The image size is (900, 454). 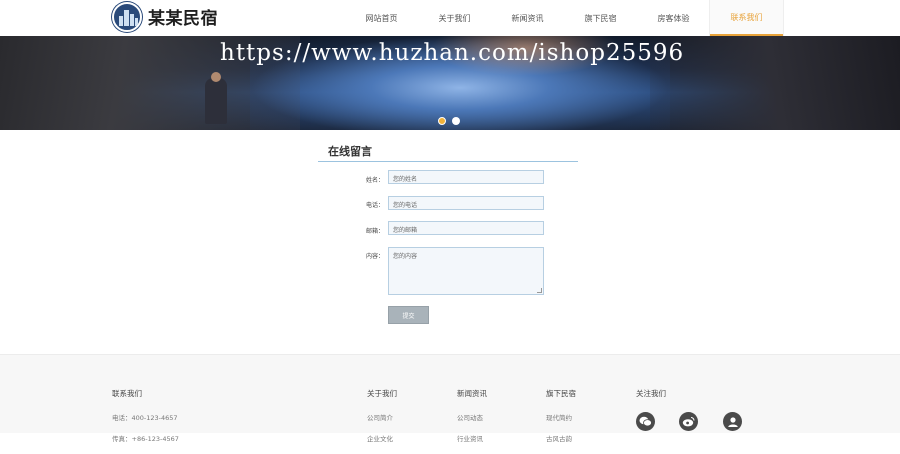 I want to click on wechat-icon, so click(x=645, y=421).